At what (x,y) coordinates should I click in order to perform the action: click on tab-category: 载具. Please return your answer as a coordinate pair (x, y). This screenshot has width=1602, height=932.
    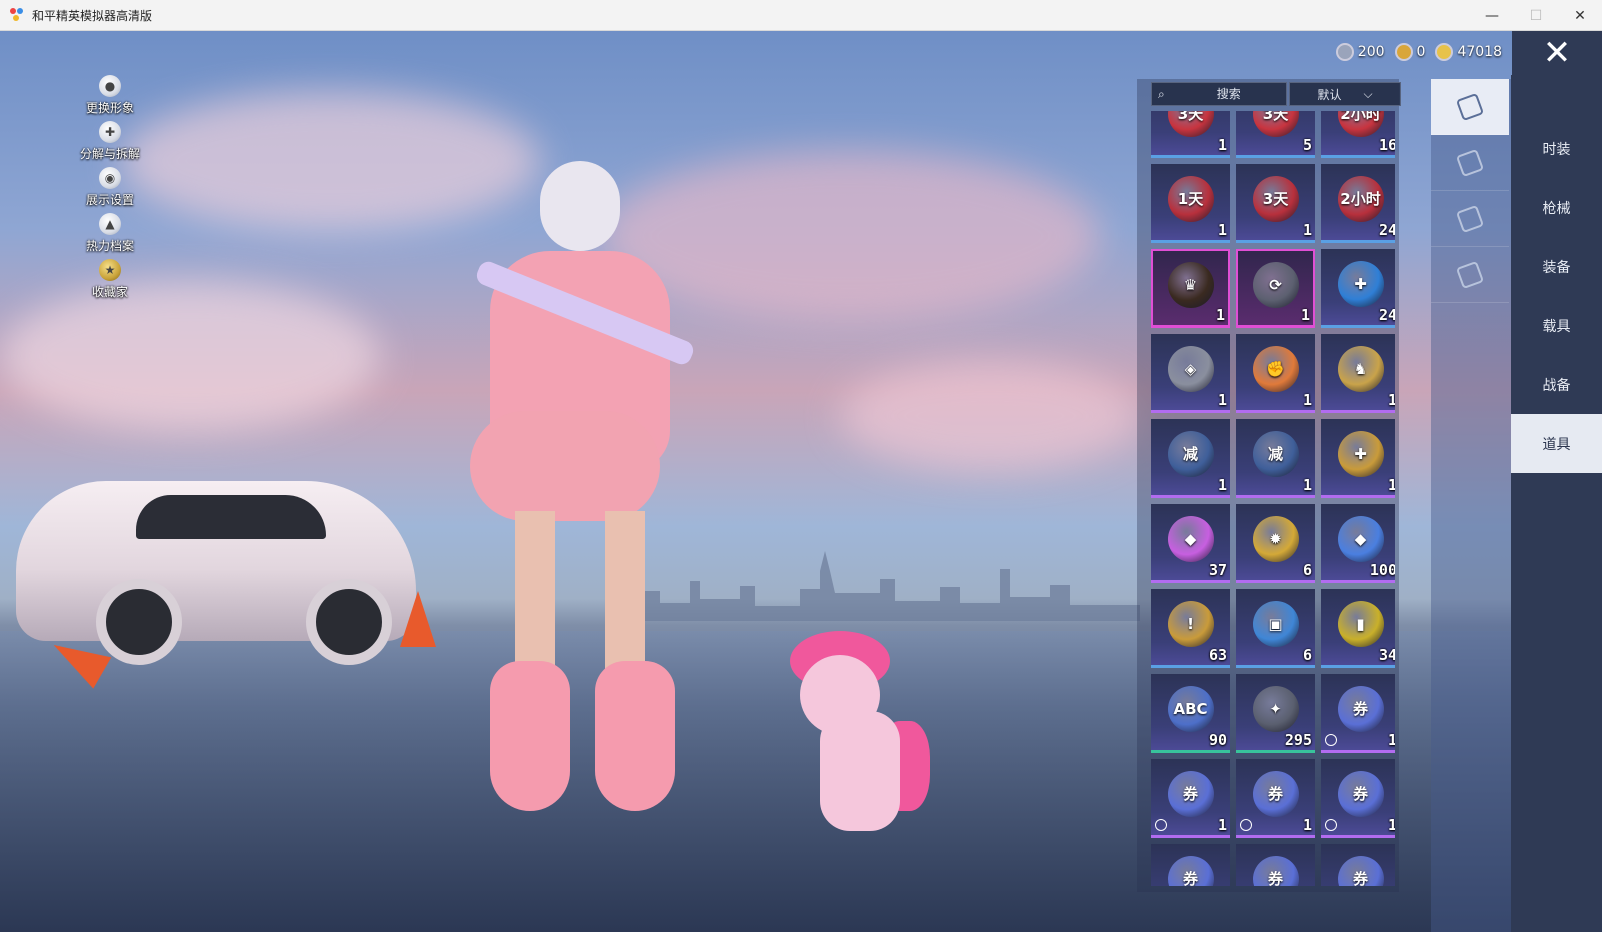
    Looking at the image, I should click on (1556, 325).